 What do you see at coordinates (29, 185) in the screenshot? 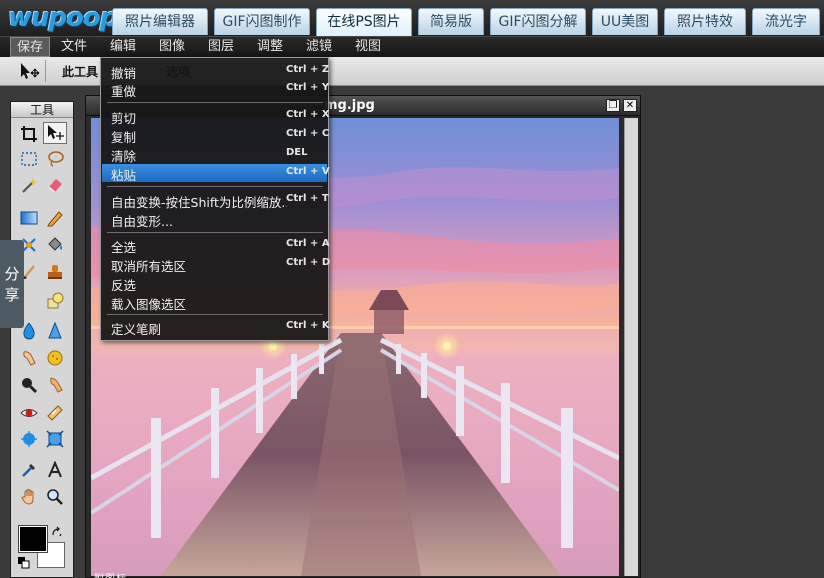
I see `magic-wand-icon` at bounding box center [29, 185].